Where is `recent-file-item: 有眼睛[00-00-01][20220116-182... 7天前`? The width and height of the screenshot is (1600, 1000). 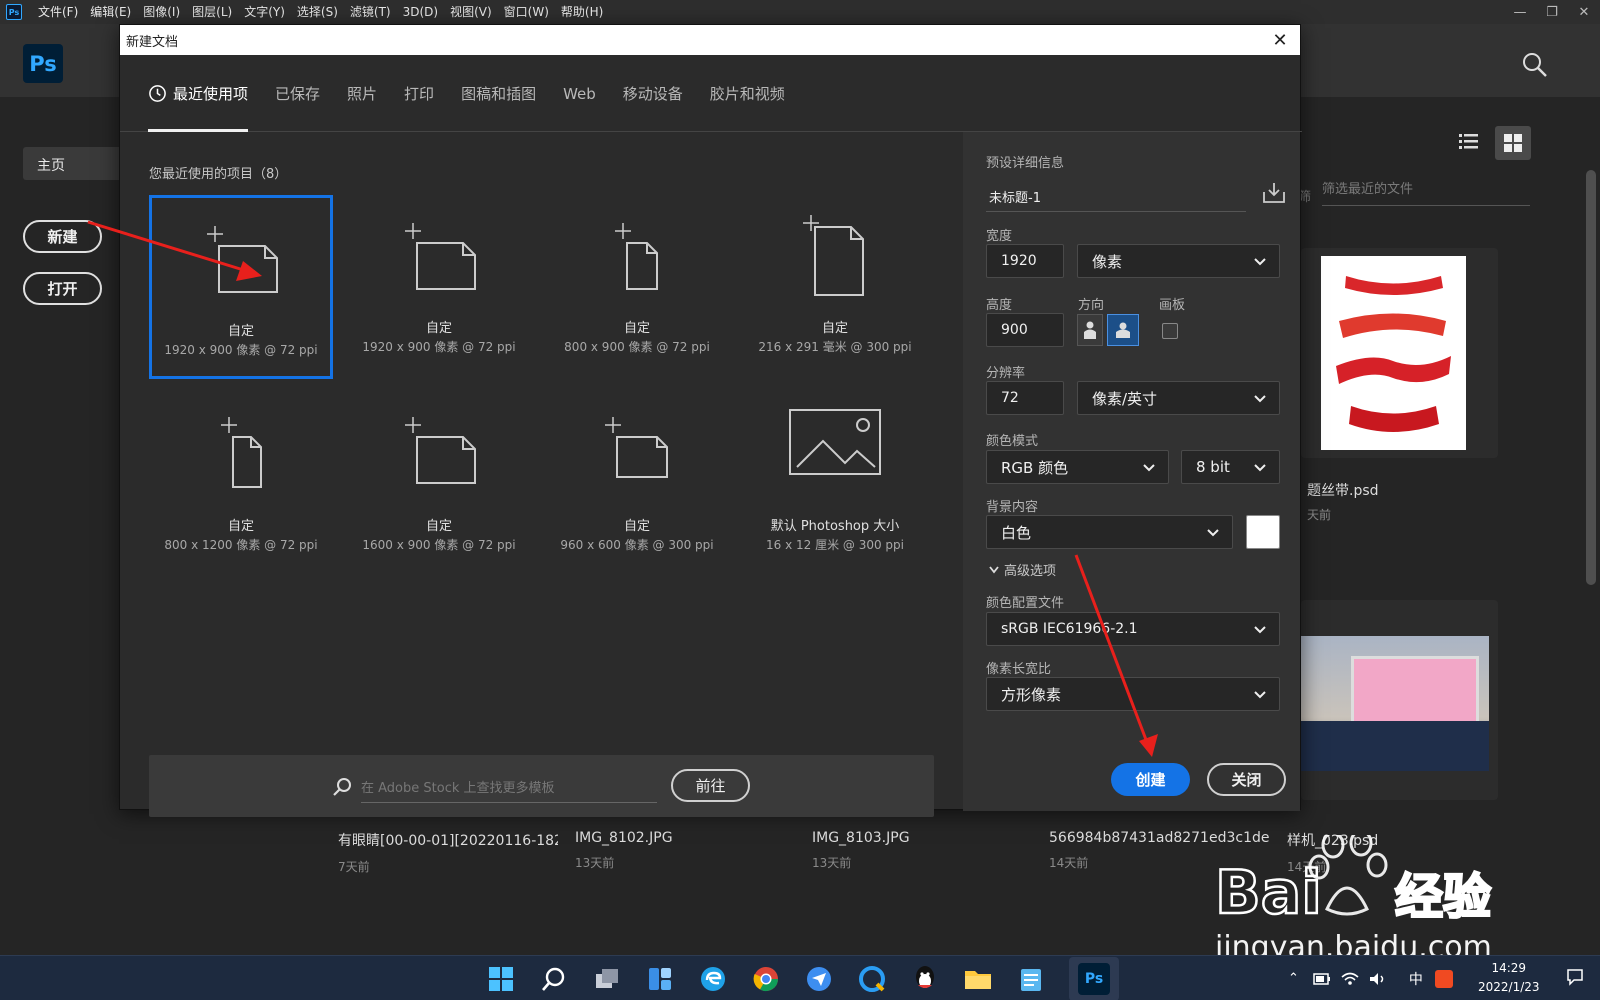 recent-file-item: 有眼睛[00-00-01][20220116-182... 7天前 is located at coordinates (448, 852).